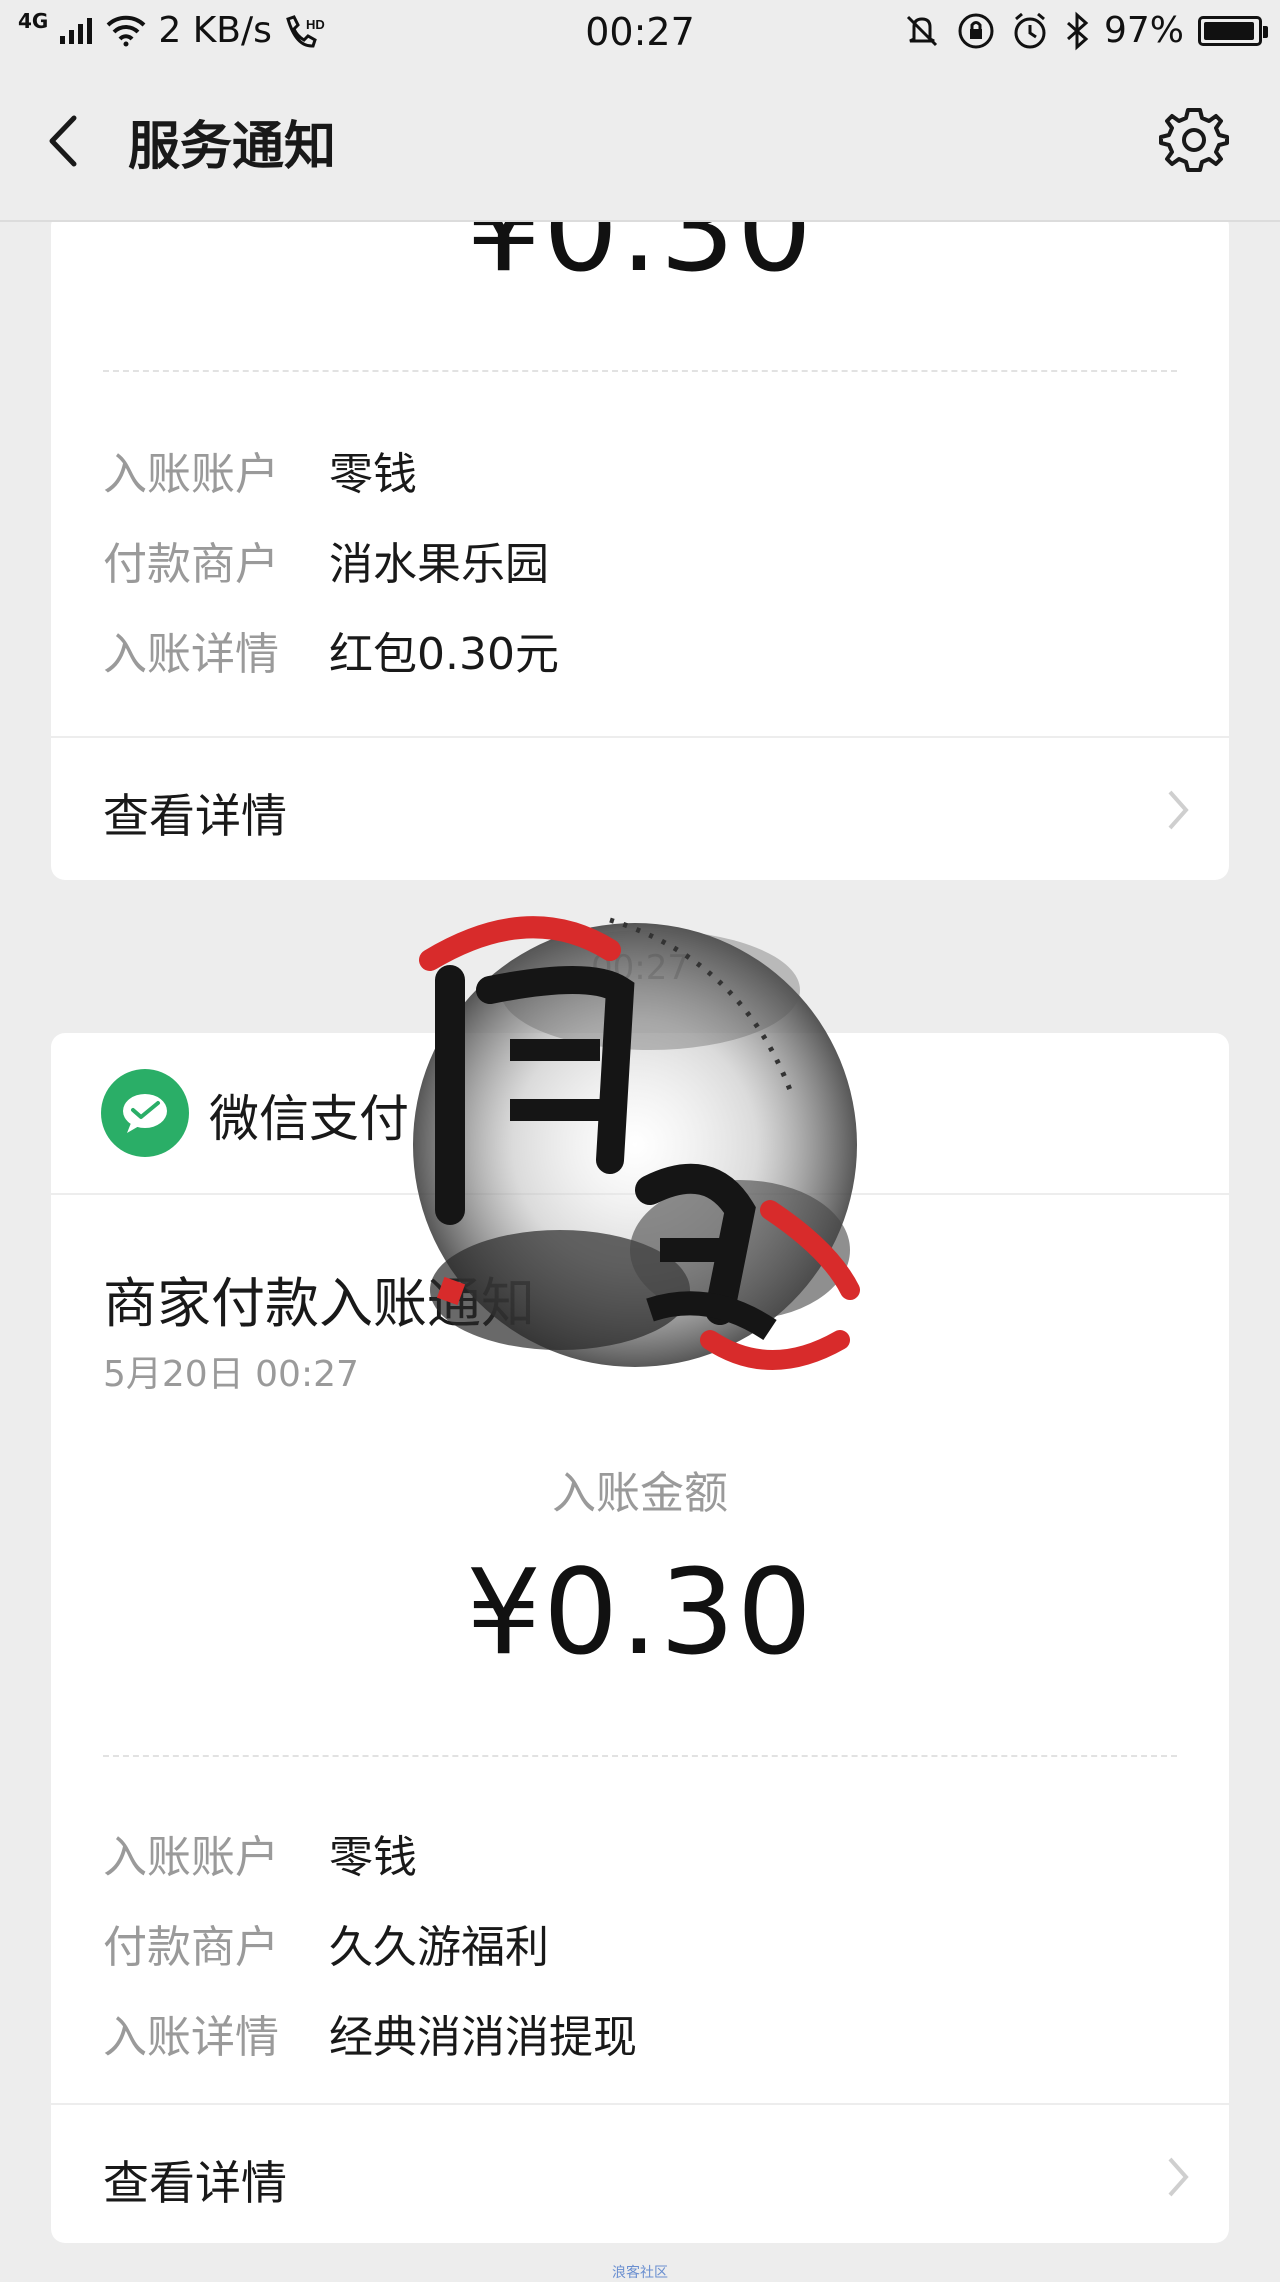 Image resolution: width=1280 pixels, height=2282 pixels. I want to click on card-divider, so click(640, 1194).